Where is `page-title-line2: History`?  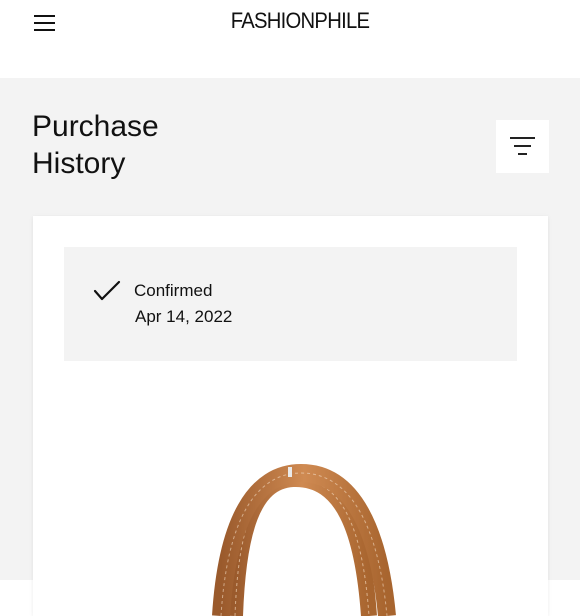
page-title-line2: History is located at coordinates (79, 163).